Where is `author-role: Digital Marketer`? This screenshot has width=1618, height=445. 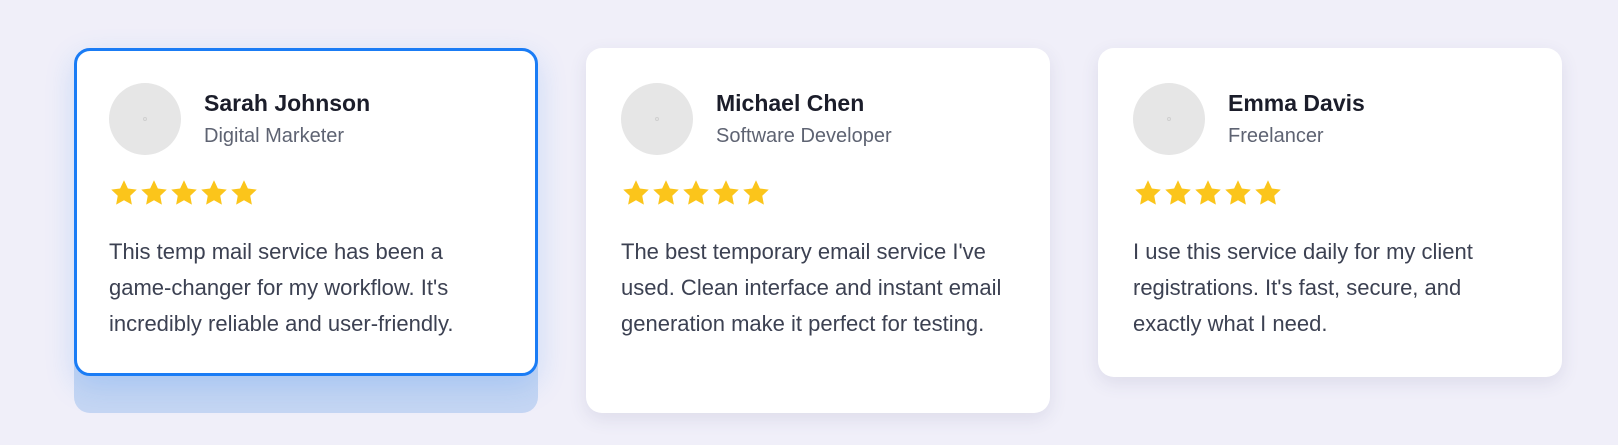 author-role: Digital Marketer is located at coordinates (274, 136).